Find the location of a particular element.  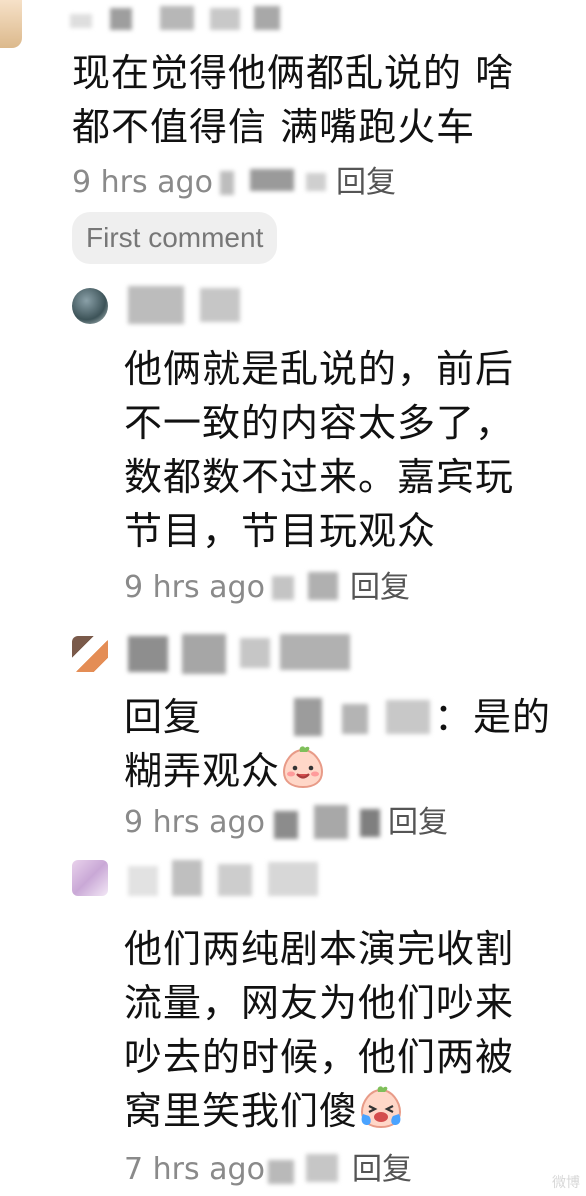

comment-2-time: 9 hrs ago is located at coordinates (194, 587).